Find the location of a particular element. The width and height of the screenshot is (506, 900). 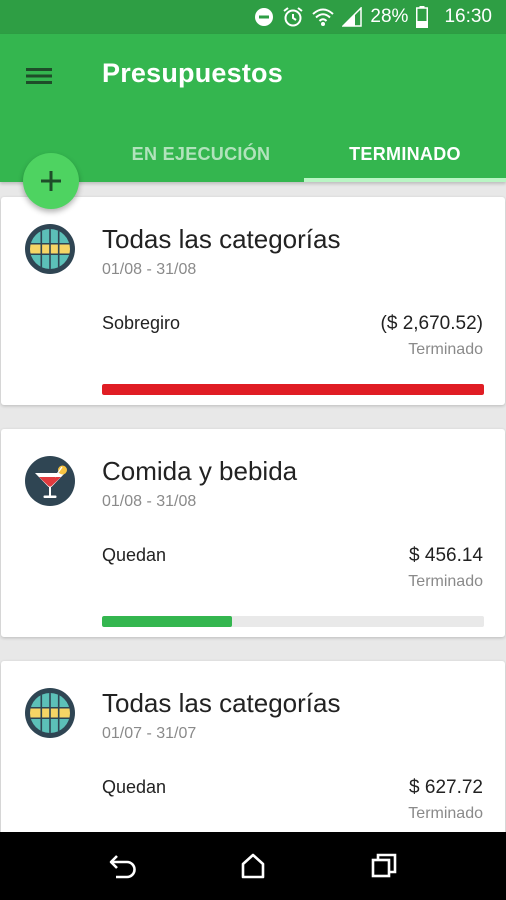

recents-button is located at coordinates (384, 866).